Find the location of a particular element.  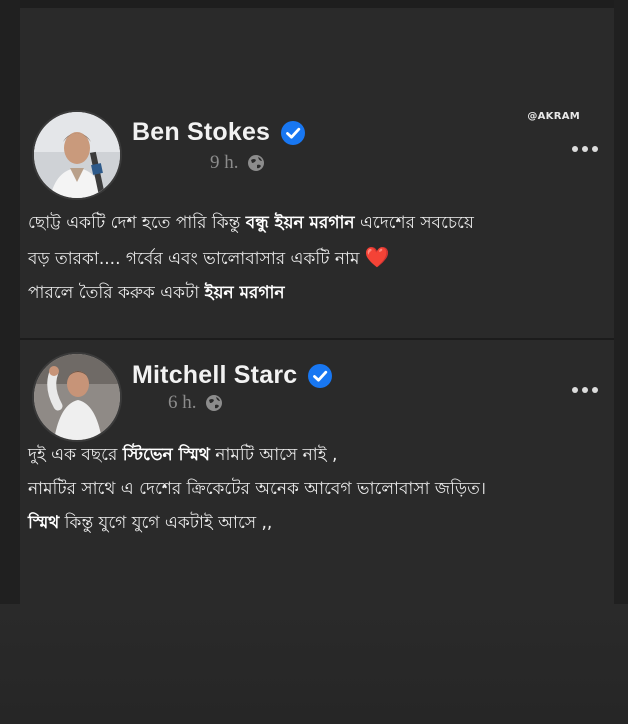

post-text-line: পারলে তৈরি করুক একটা ইয়ন মরগান is located at coordinates (318, 293).